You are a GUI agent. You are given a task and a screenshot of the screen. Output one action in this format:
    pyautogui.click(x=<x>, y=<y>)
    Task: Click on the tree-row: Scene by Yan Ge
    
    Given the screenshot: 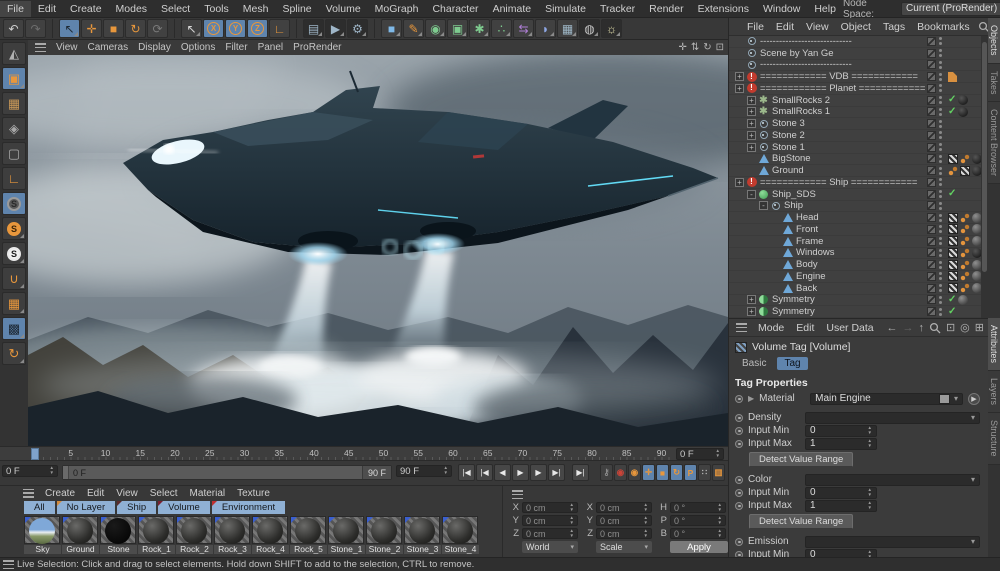 What is the action you would take?
    pyautogui.click(x=858, y=54)
    